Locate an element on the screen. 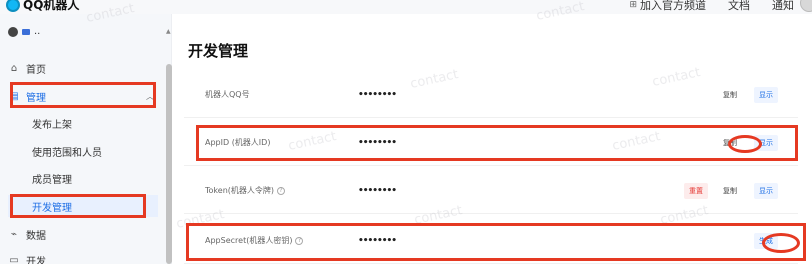  scroll-up-icon: ▲ is located at coordinates (168, 31).